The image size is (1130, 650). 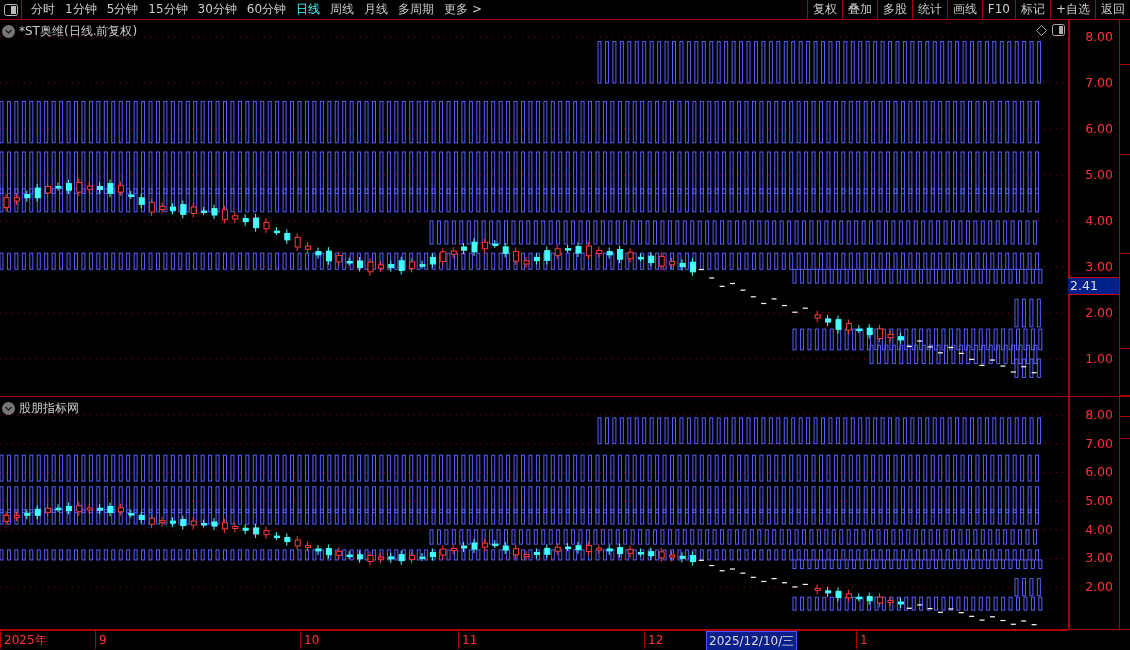 What do you see at coordinates (1058, 30) in the screenshot?
I see `panel-toggle-icon` at bounding box center [1058, 30].